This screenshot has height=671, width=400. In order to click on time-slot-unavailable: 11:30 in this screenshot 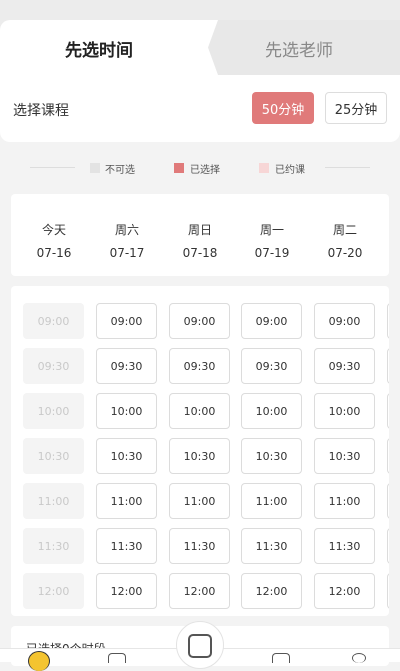, I will do `click(53, 546)`.